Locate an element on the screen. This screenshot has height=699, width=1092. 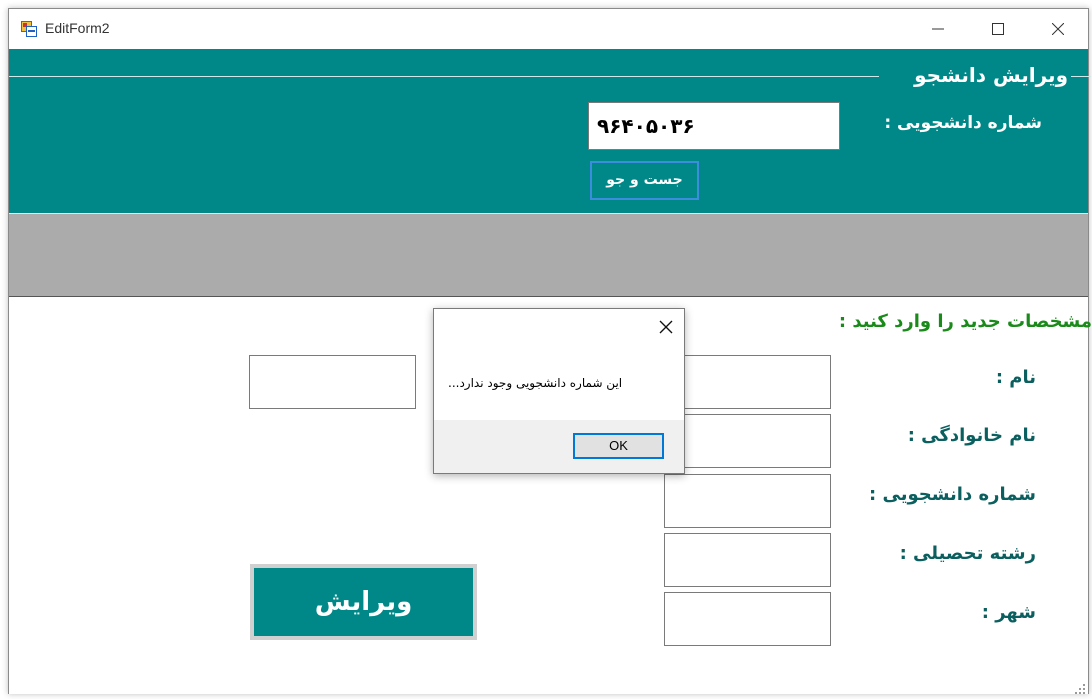
major-input is located at coordinates (747, 560).